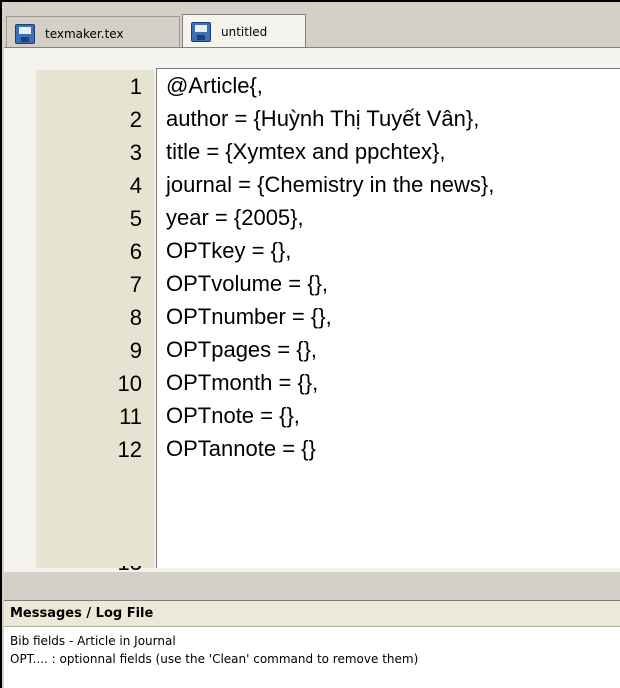 The width and height of the screenshot is (620, 688). I want to click on code-line: author = {Huỳnh Thị Tuyết Vân},, so click(388, 118).